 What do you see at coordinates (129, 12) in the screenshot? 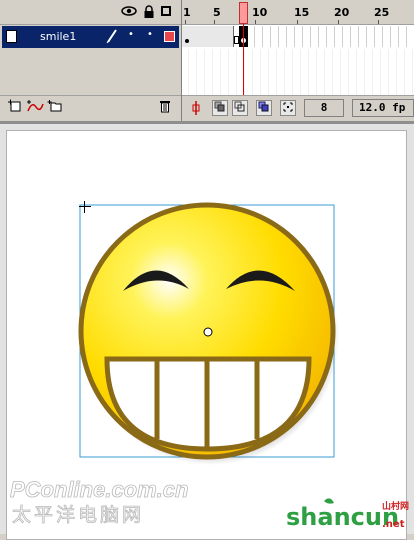
I see `eye-icon` at bounding box center [129, 12].